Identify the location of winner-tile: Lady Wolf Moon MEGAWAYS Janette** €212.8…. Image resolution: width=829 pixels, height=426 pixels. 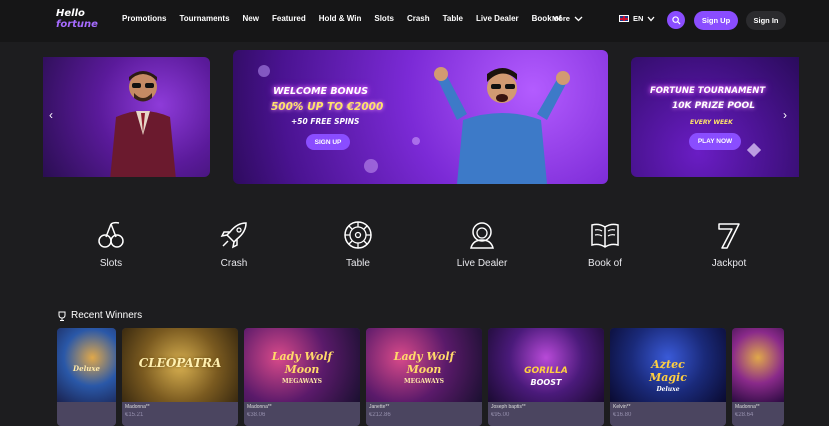
(424, 377).